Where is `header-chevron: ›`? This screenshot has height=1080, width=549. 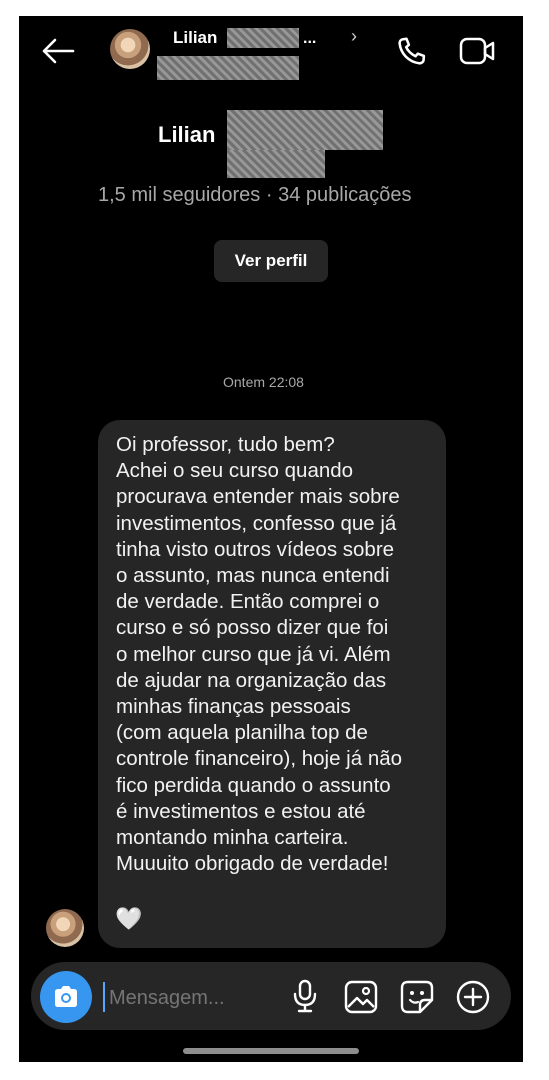 header-chevron: › is located at coordinates (354, 36).